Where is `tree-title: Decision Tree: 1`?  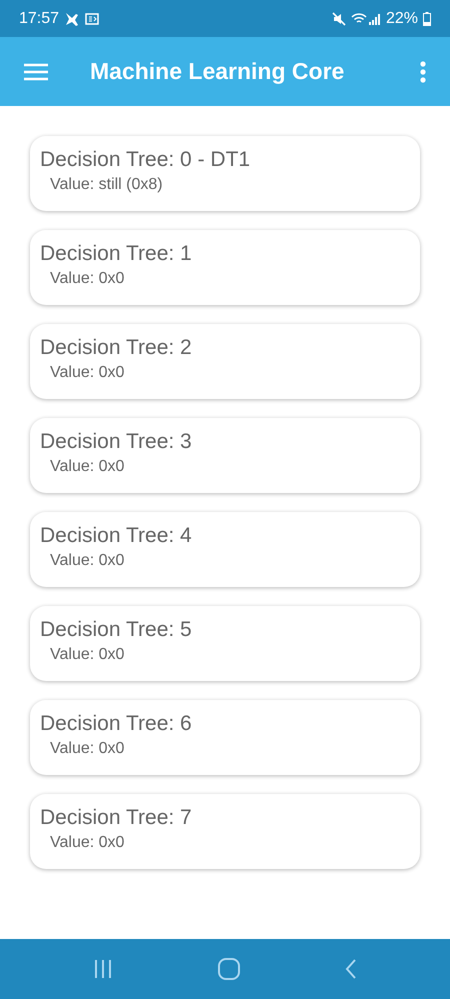 tree-title: Decision Tree: 1 is located at coordinates (116, 254).